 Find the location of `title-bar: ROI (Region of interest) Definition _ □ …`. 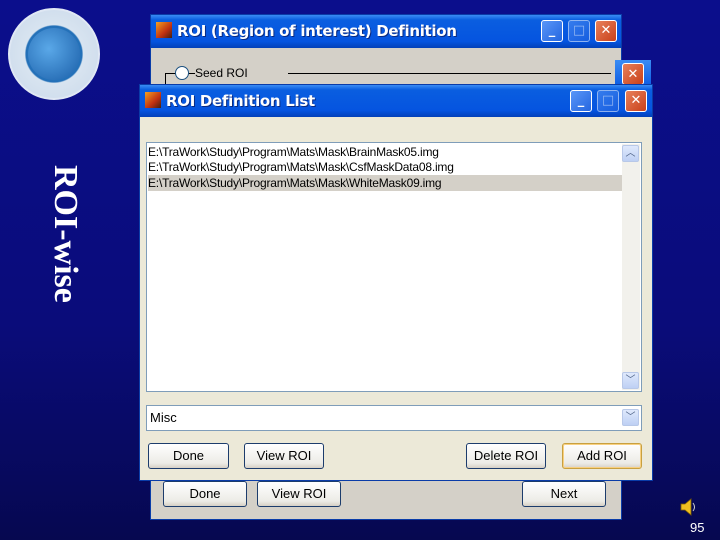

title-bar: ROI (Region of interest) Definition _ □ … is located at coordinates (386, 31).